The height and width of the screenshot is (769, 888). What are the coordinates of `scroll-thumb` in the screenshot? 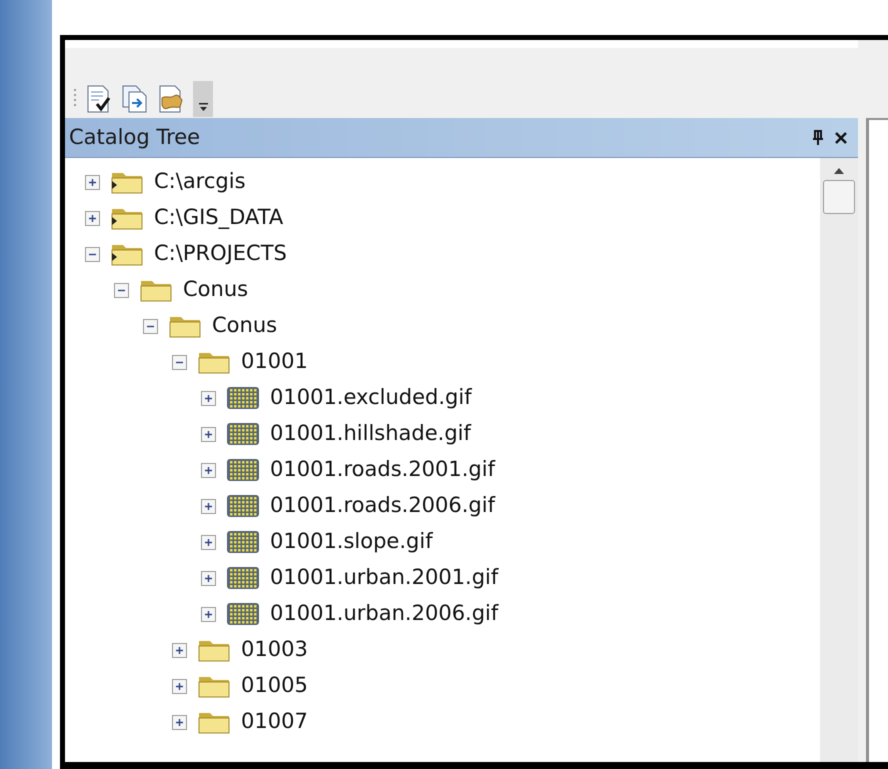 It's located at (839, 197).